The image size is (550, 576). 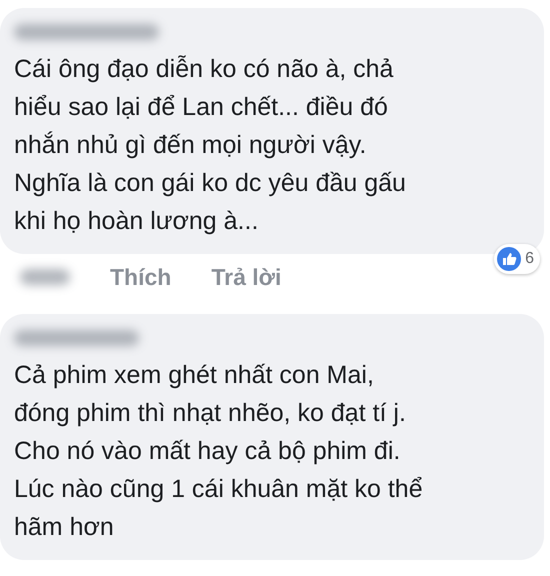 I want to click on reply-link: Trả lời, so click(x=246, y=277).